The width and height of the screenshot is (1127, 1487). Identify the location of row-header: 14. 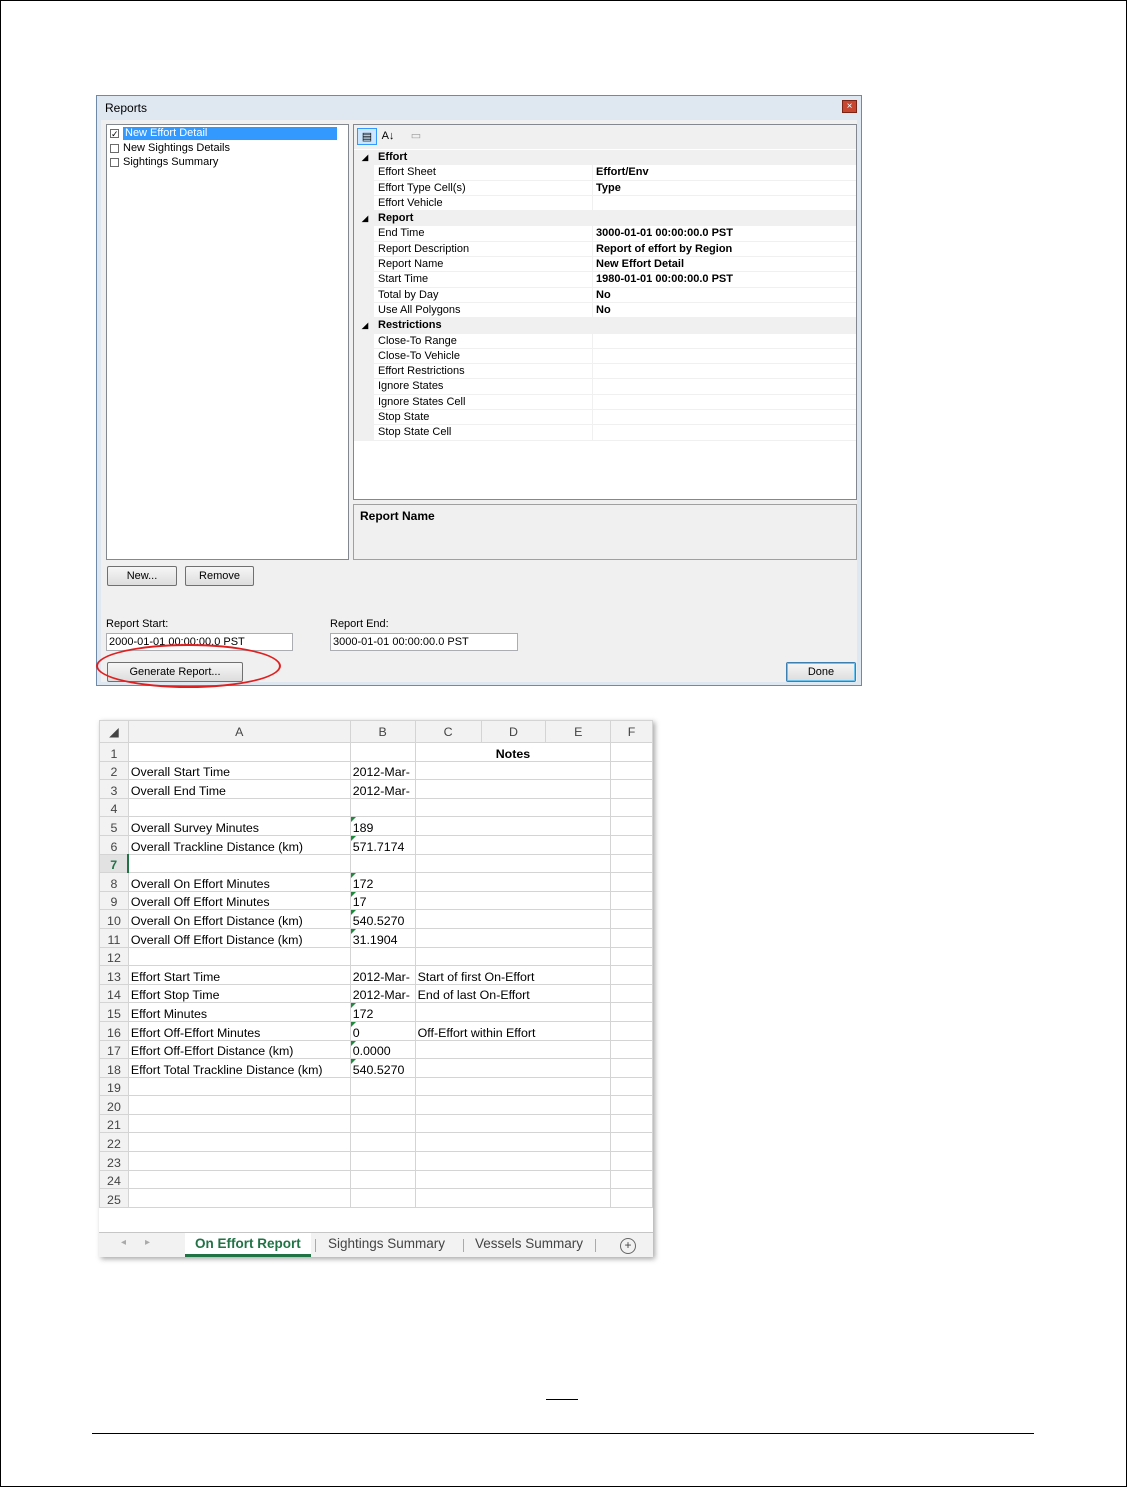
(114, 993).